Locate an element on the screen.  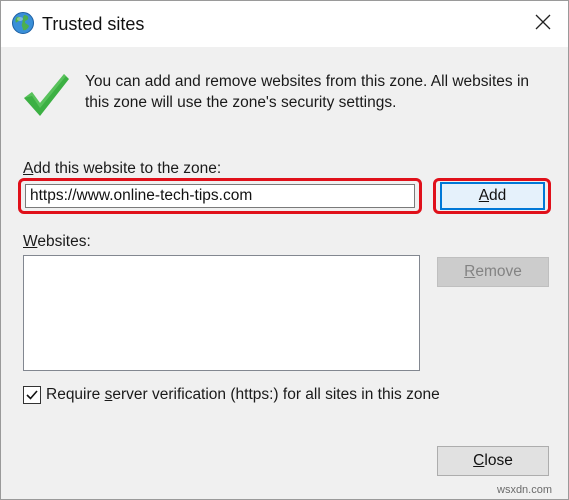
checkbox-check-icon is located at coordinates (32, 395).